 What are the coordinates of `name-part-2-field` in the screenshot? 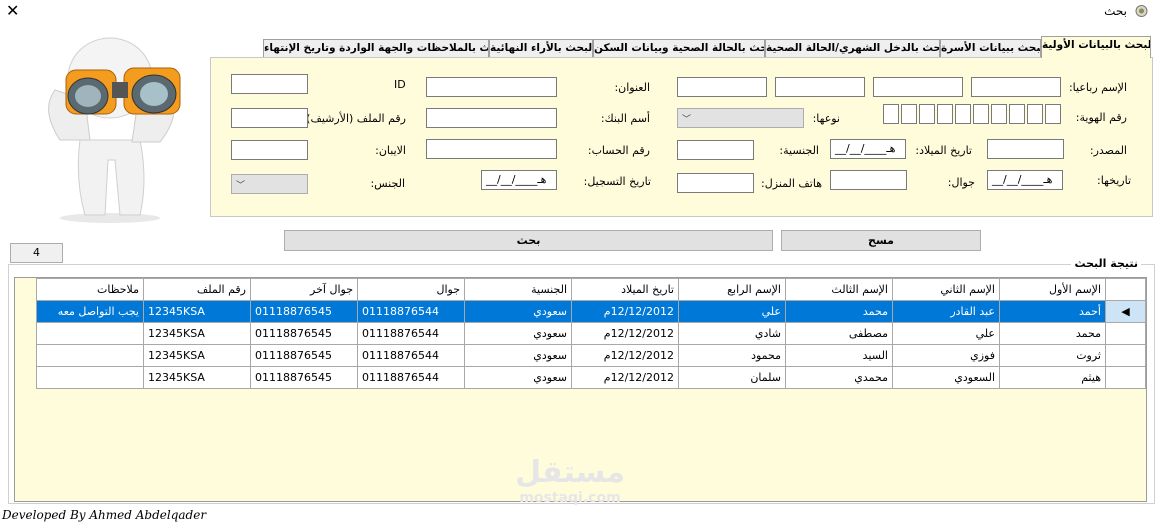 It's located at (918, 87).